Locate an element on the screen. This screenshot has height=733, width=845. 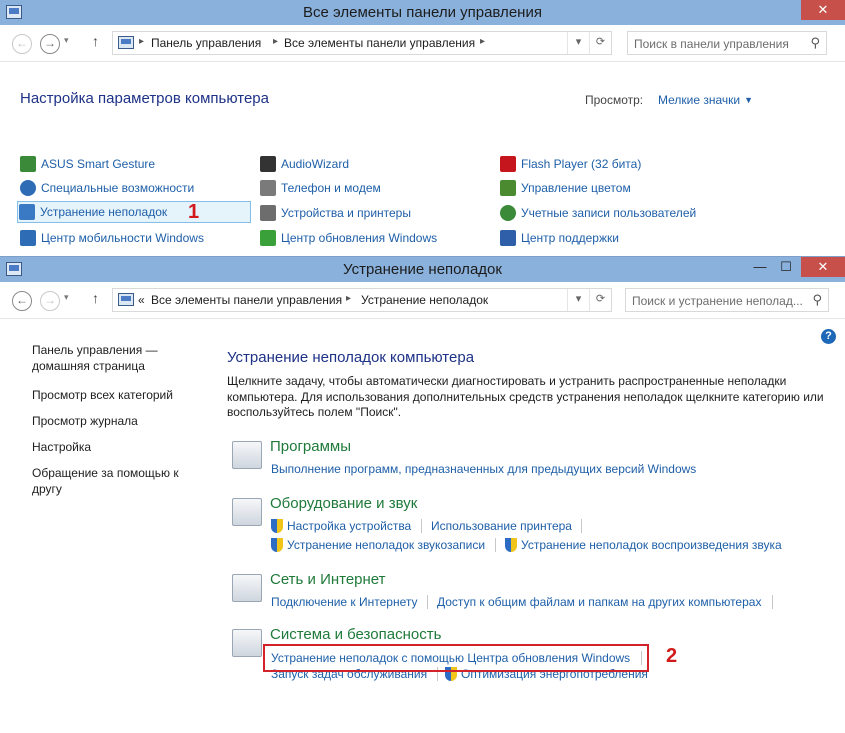
flash-icon is located at coordinates (508, 164).